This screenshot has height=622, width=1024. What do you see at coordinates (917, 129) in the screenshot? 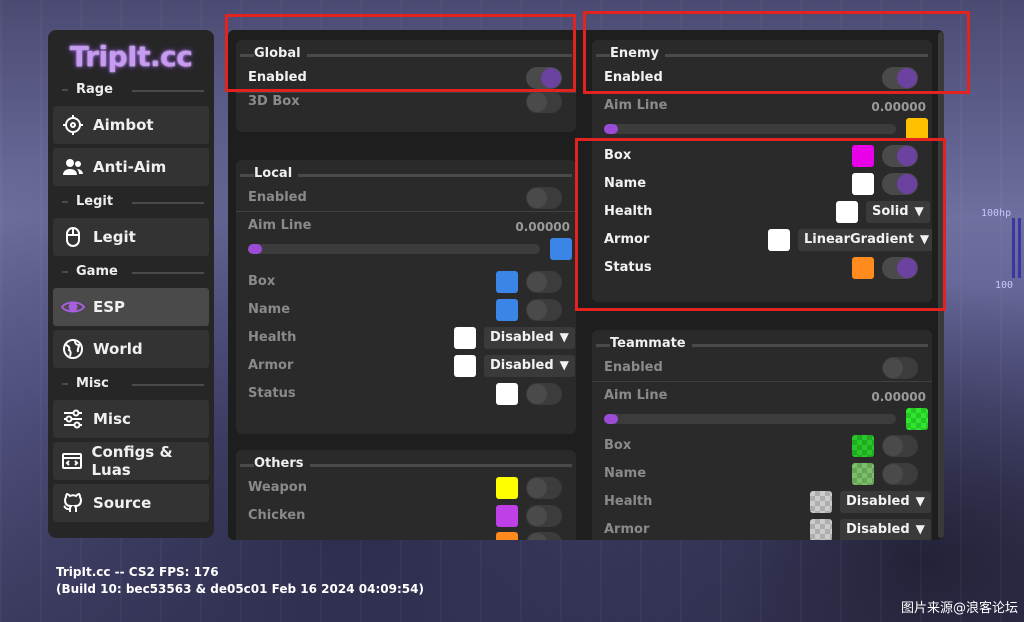
I see `enemy-aimline-color` at bounding box center [917, 129].